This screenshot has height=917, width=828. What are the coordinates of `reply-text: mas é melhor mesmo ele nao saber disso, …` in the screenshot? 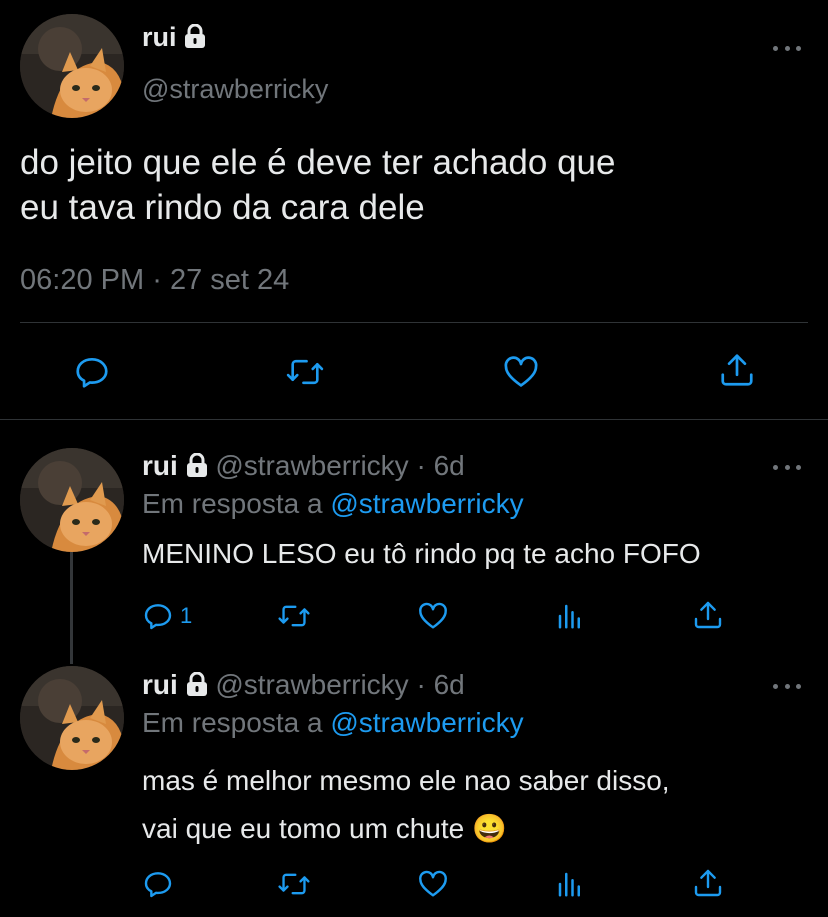 It's located at (406, 804).